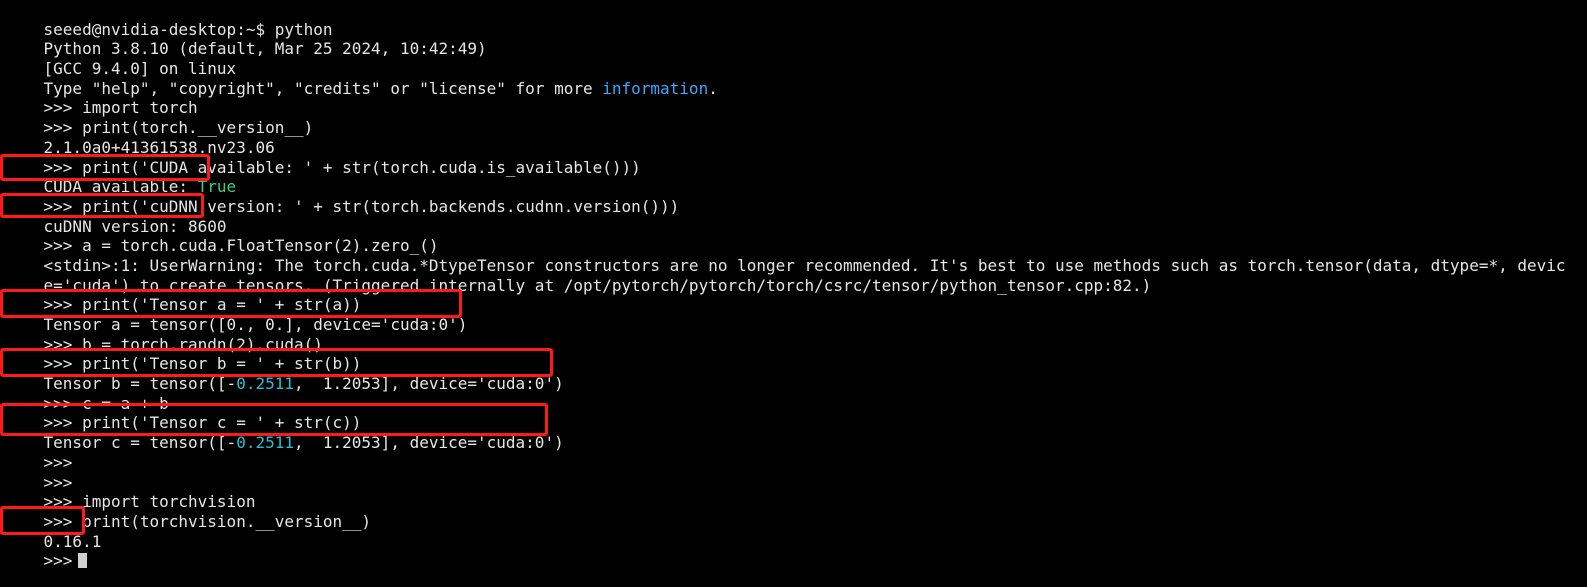 This screenshot has height=587, width=1587. I want to click on terminal-line: >>> print('Tensor b = ' + str(b)), so click(796, 354).